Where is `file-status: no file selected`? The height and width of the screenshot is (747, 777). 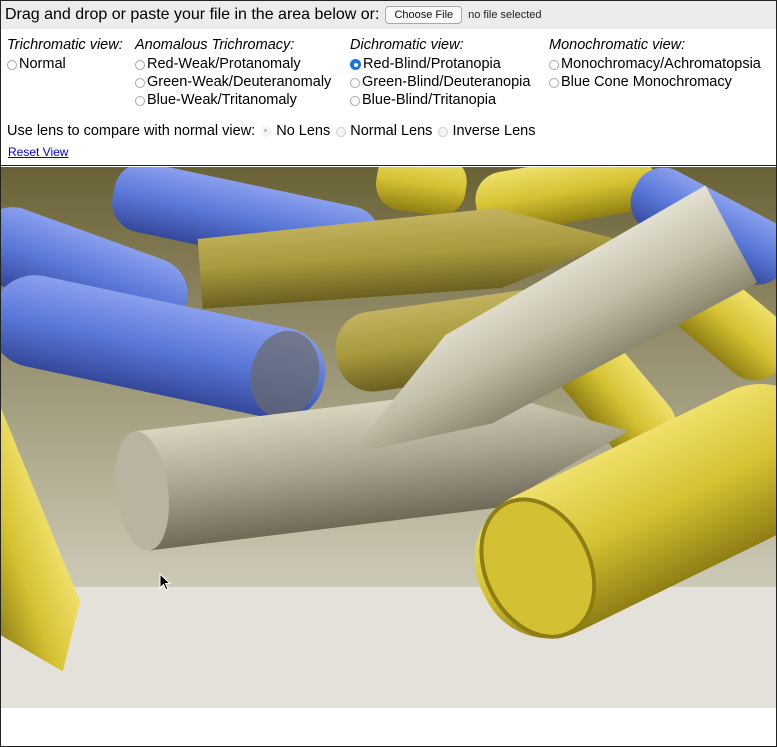
file-status: no file selected is located at coordinates (505, 15).